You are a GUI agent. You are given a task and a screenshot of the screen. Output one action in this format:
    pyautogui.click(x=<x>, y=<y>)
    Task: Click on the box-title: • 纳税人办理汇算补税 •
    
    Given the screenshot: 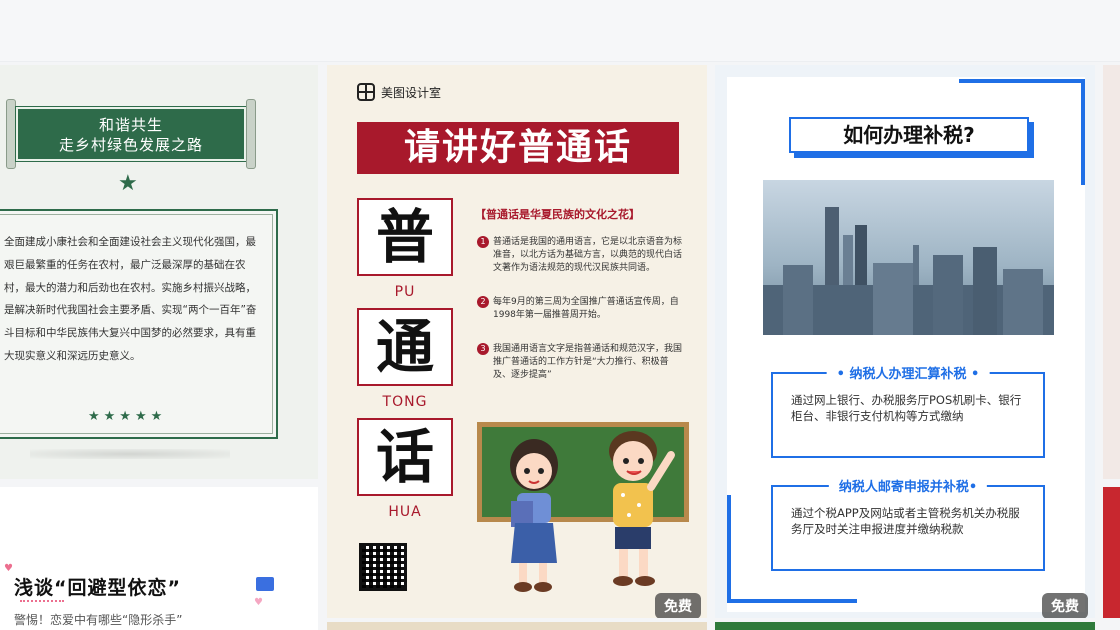 What is the action you would take?
    pyautogui.click(x=908, y=372)
    